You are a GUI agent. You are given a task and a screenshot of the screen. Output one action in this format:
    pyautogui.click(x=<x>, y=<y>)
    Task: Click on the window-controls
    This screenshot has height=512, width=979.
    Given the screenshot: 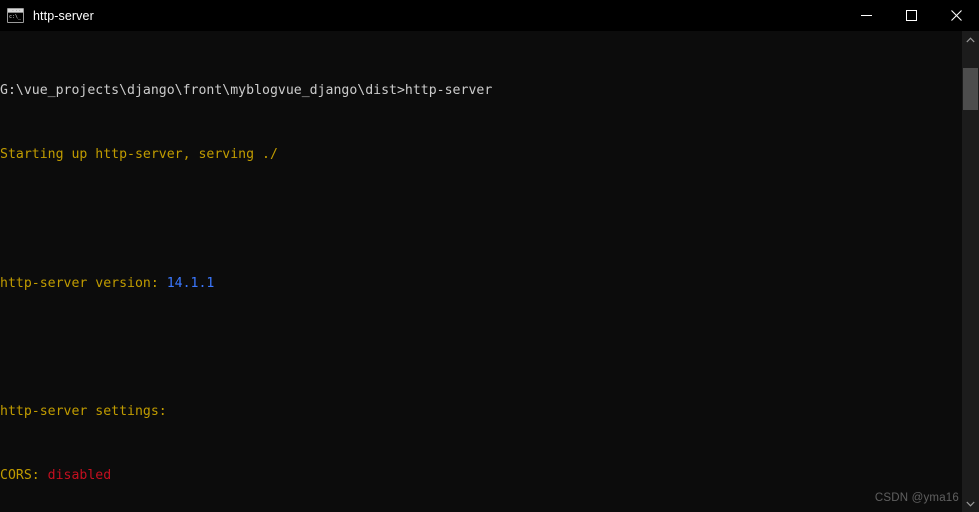 What is the action you would take?
    pyautogui.click(x=911, y=15)
    